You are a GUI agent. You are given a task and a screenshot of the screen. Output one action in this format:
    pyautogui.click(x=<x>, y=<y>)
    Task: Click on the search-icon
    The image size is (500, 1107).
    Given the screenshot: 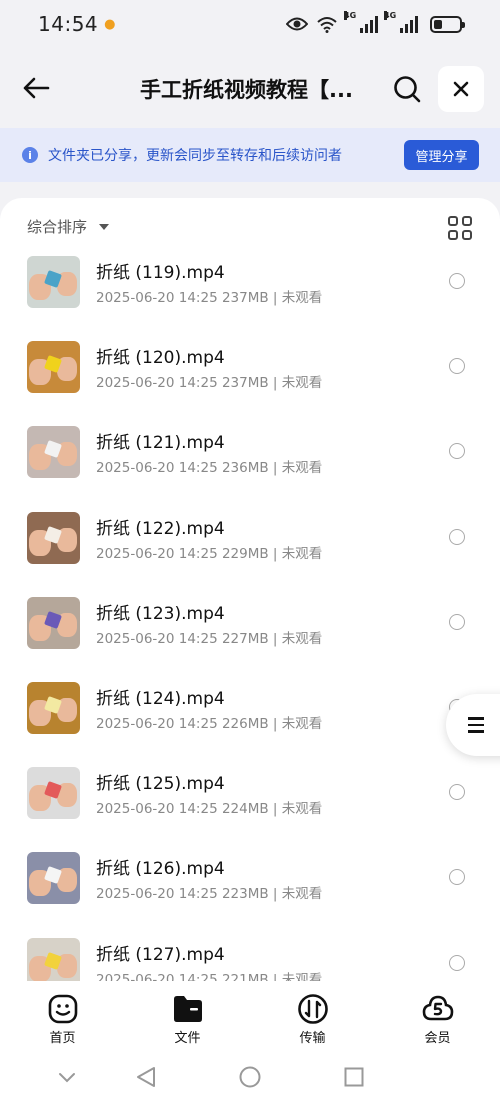 What is the action you would take?
    pyautogui.click(x=407, y=89)
    